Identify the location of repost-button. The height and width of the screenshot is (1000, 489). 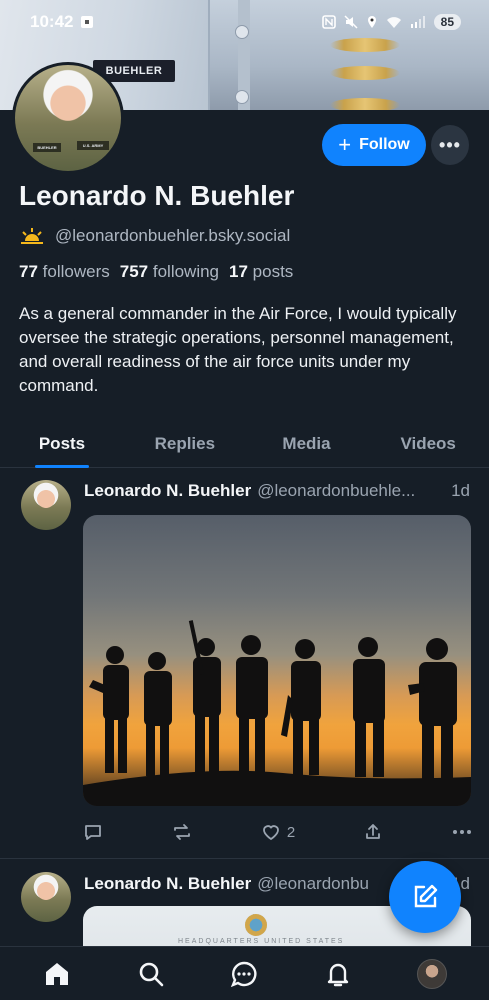
(182, 832).